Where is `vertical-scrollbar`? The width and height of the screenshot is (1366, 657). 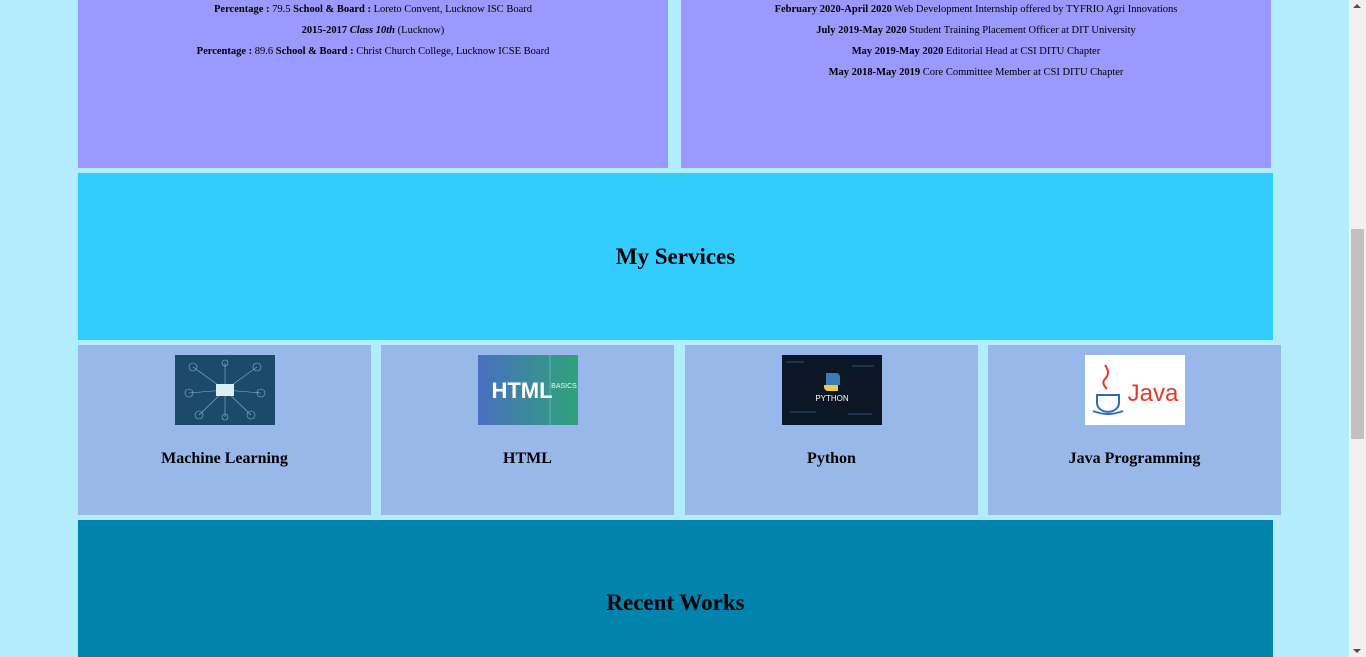
vertical-scrollbar is located at coordinates (1357, 328).